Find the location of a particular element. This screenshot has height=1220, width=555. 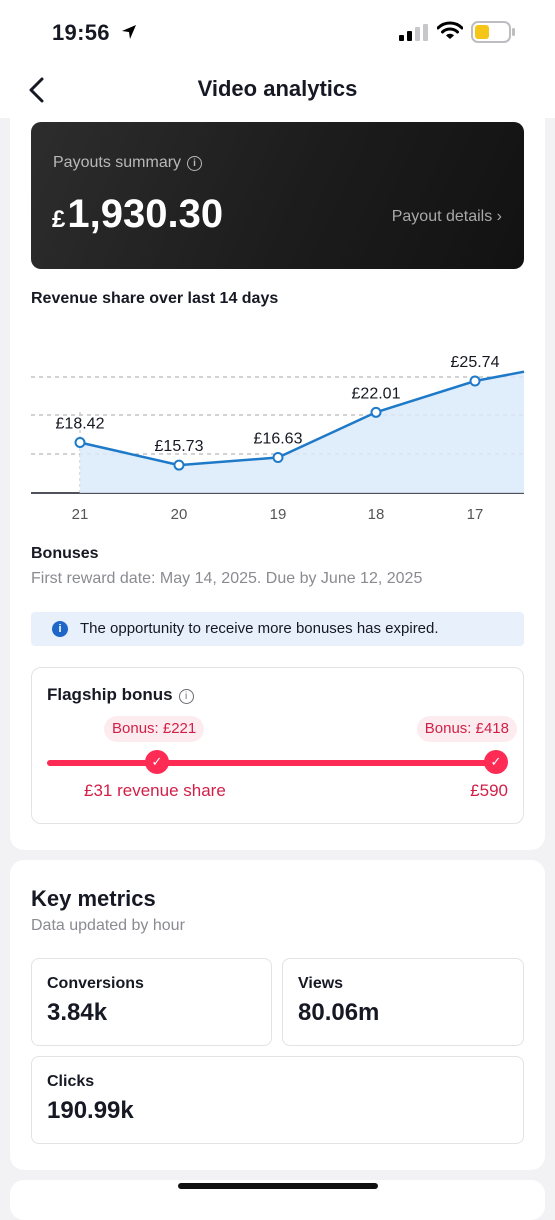

chart-data-label: £22.01 is located at coordinates (376, 393).